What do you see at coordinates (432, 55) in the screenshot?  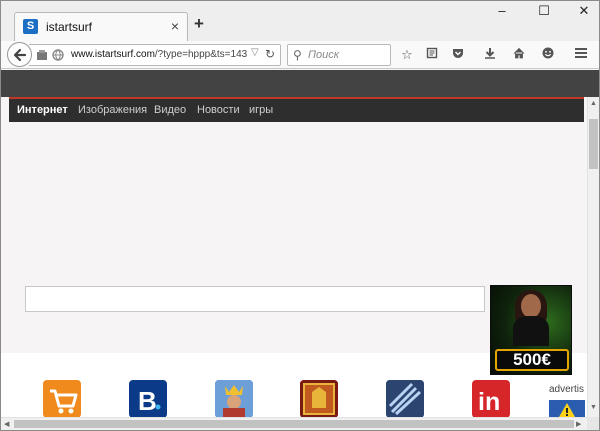 I see `reading-list-icon` at bounding box center [432, 55].